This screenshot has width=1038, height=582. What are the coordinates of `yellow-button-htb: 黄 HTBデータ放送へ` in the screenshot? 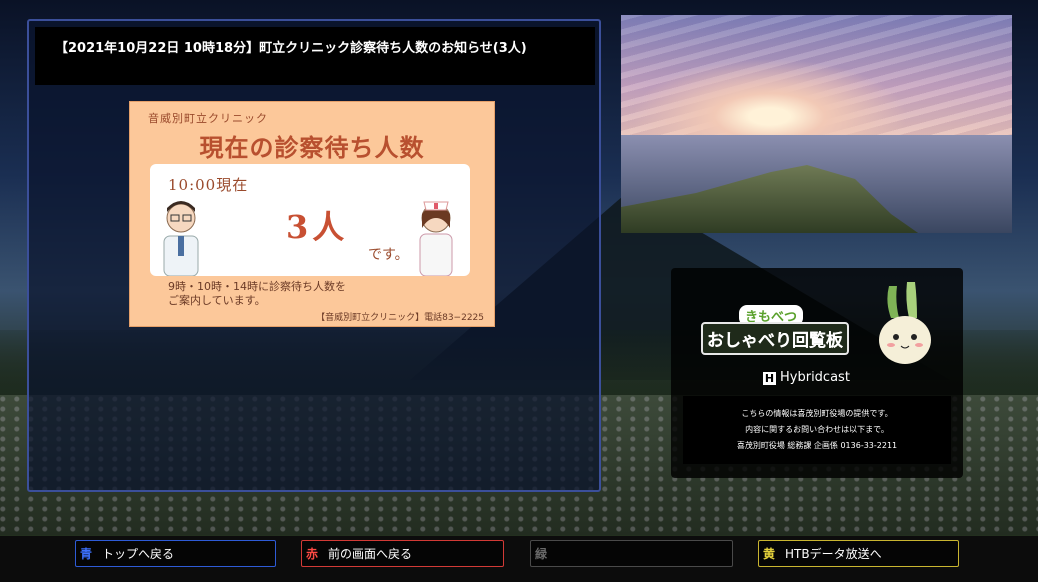 It's located at (858, 553).